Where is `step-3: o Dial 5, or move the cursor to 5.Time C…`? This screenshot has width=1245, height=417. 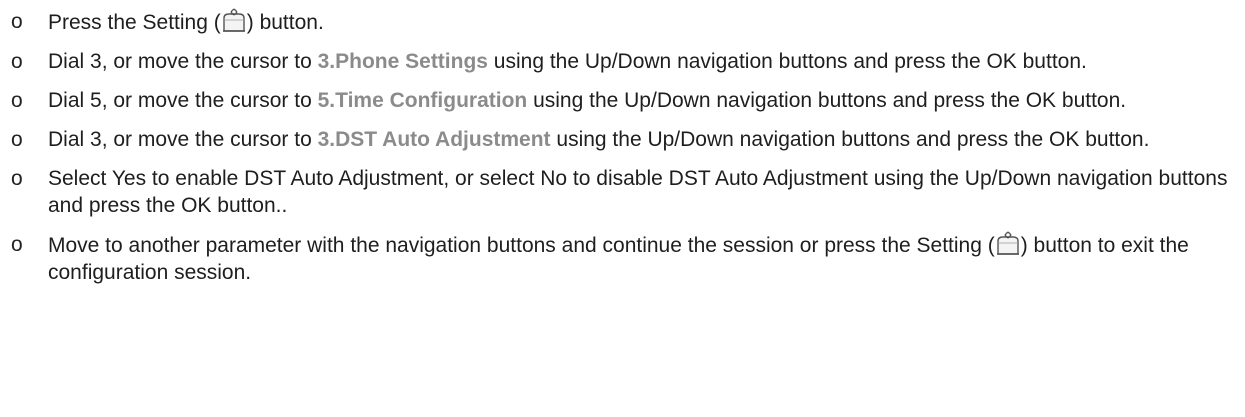 step-3: o Dial 5, or move the cursor to 5.Time C… is located at coordinates (622, 100).